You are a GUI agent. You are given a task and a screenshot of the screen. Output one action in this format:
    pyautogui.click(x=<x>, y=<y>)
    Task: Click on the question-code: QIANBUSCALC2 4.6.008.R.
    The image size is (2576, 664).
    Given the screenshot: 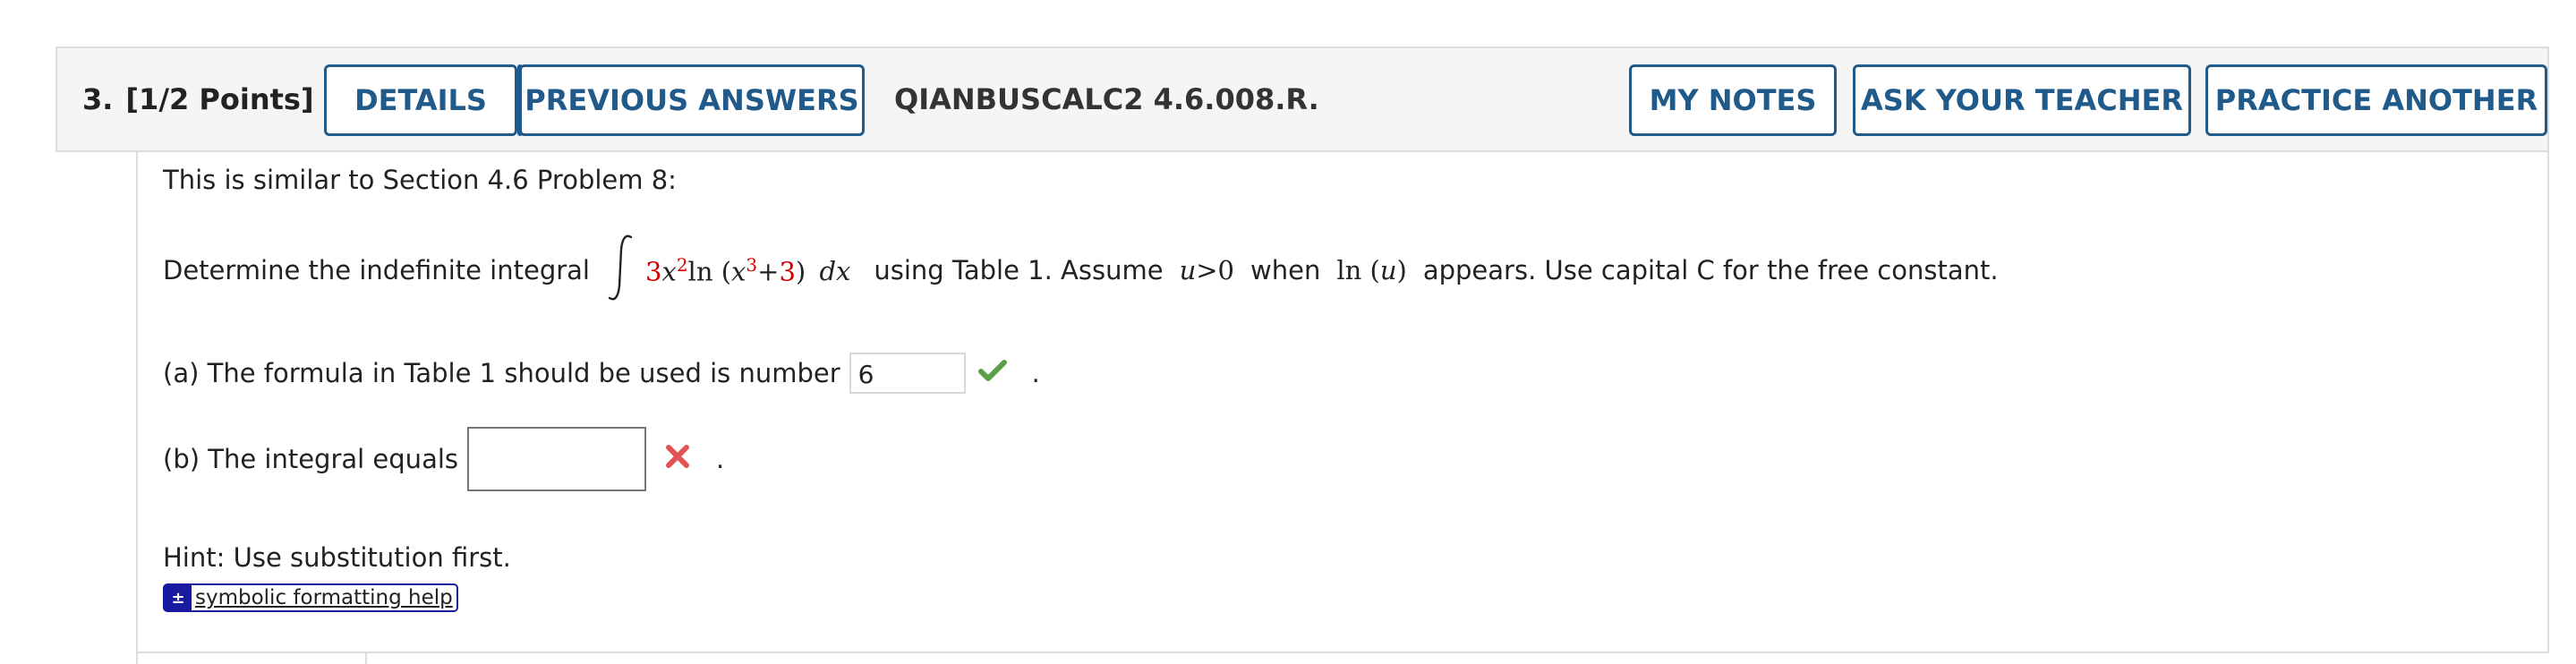 What is the action you would take?
    pyautogui.click(x=1106, y=99)
    